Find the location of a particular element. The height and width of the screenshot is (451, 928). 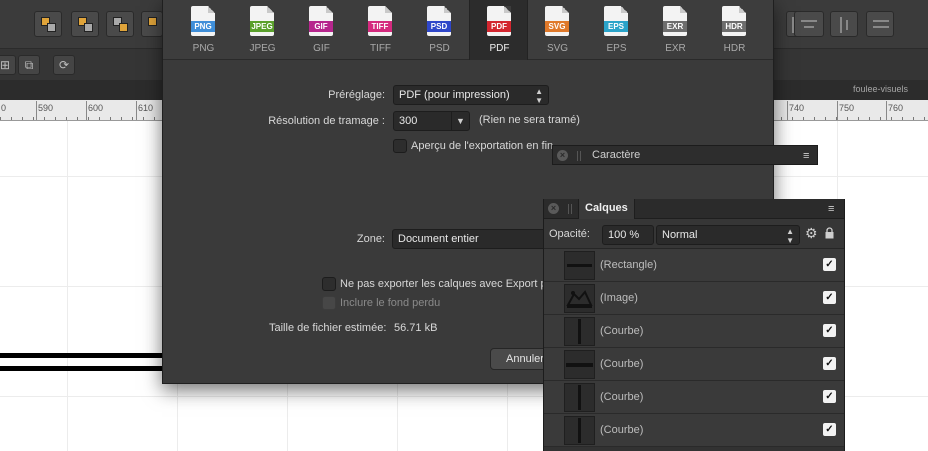

thumb-image is located at coordinates (579, 299).